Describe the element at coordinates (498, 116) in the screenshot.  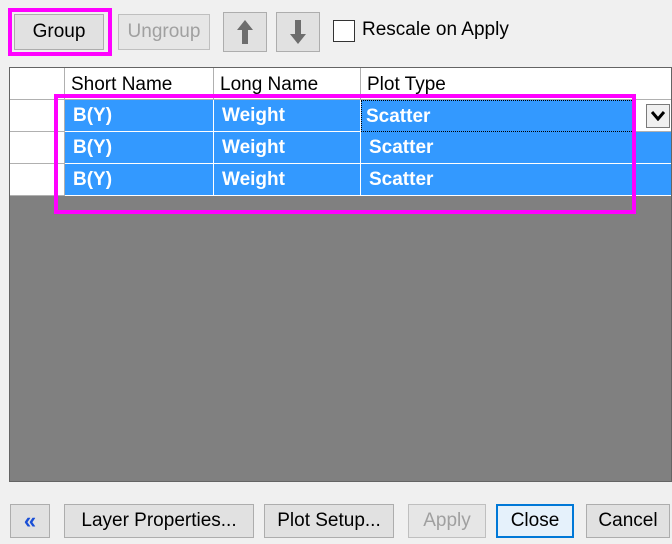
I see `cell-plot-type-1: Scatter` at that location.